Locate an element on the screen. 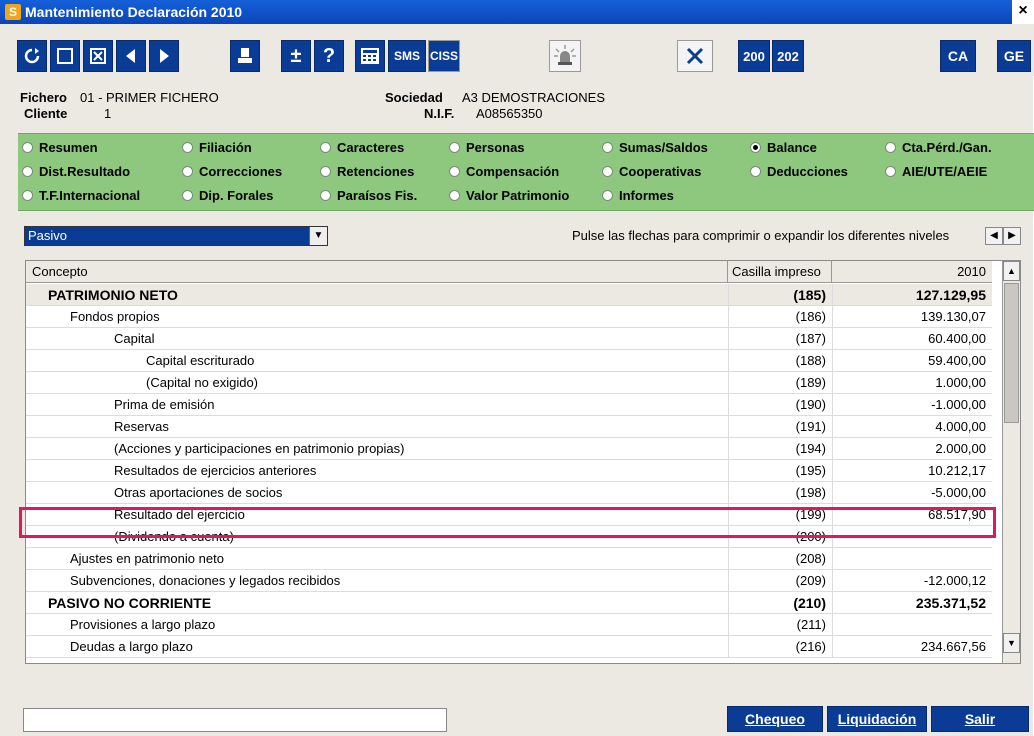 This screenshot has height=736, width=1034. table-row: (Capital no exigido) (189) 1.000,00 is located at coordinates (509, 383).